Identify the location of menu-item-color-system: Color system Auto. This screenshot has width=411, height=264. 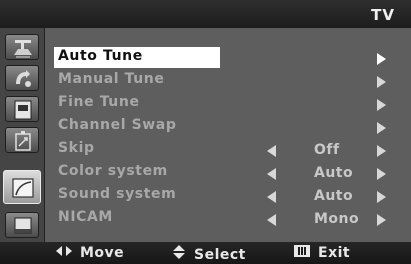
(227, 173).